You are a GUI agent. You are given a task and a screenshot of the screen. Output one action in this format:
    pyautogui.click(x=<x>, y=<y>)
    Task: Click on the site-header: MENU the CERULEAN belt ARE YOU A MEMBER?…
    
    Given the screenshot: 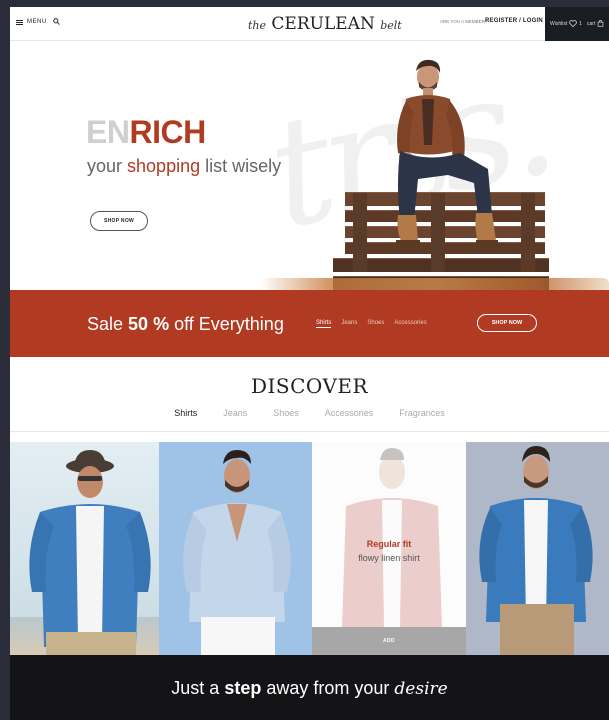 What is the action you would take?
    pyautogui.click(x=309, y=24)
    